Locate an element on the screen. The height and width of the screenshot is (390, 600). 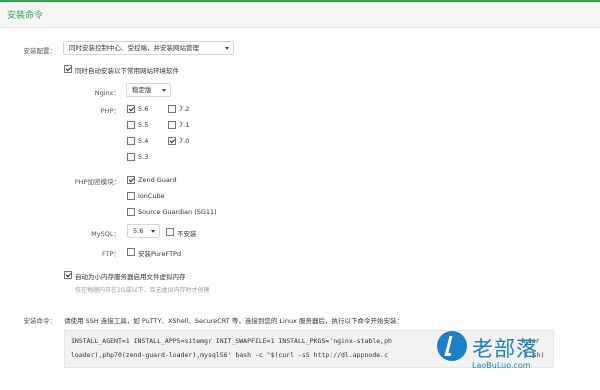
php-5-5-checkbox is located at coordinates (131, 125).